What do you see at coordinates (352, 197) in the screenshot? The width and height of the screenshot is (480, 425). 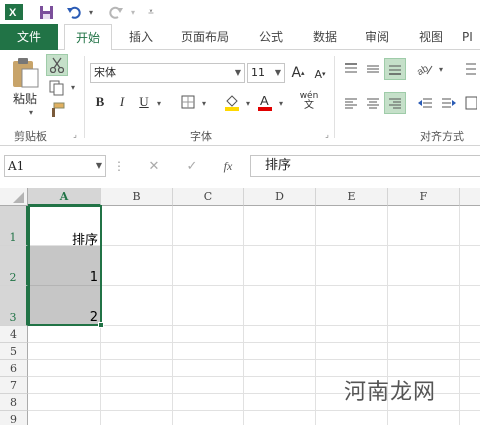 I see `column-header-e: E` at bounding box center [352, 197].